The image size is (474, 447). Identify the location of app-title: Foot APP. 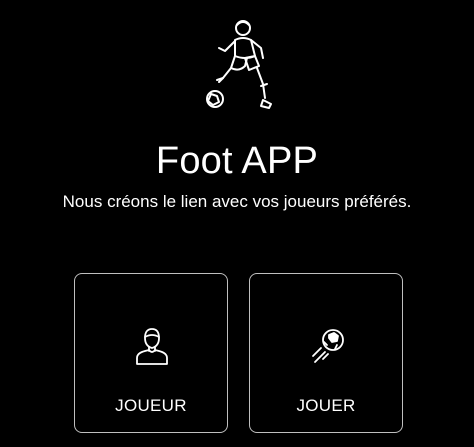
(237, 161).